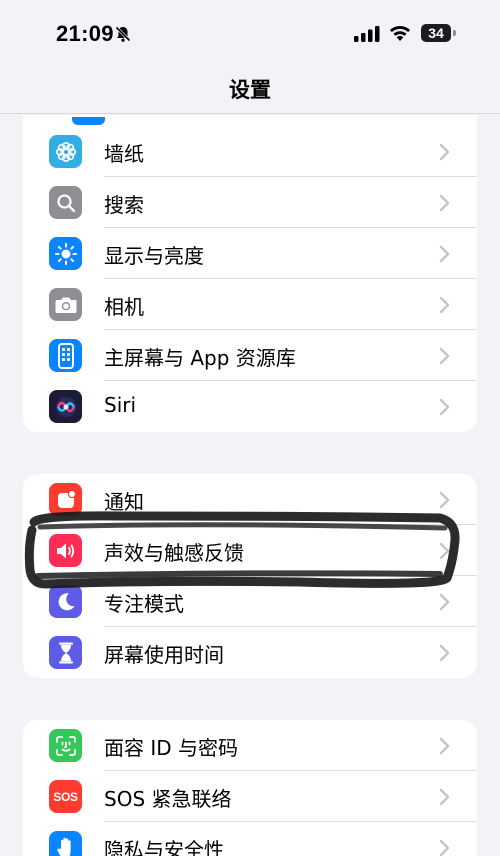  What do you see at coordinates (124, 205) in the screenshot?
I see `settings-row-label: 搜索` at bounding box center [124, 205].